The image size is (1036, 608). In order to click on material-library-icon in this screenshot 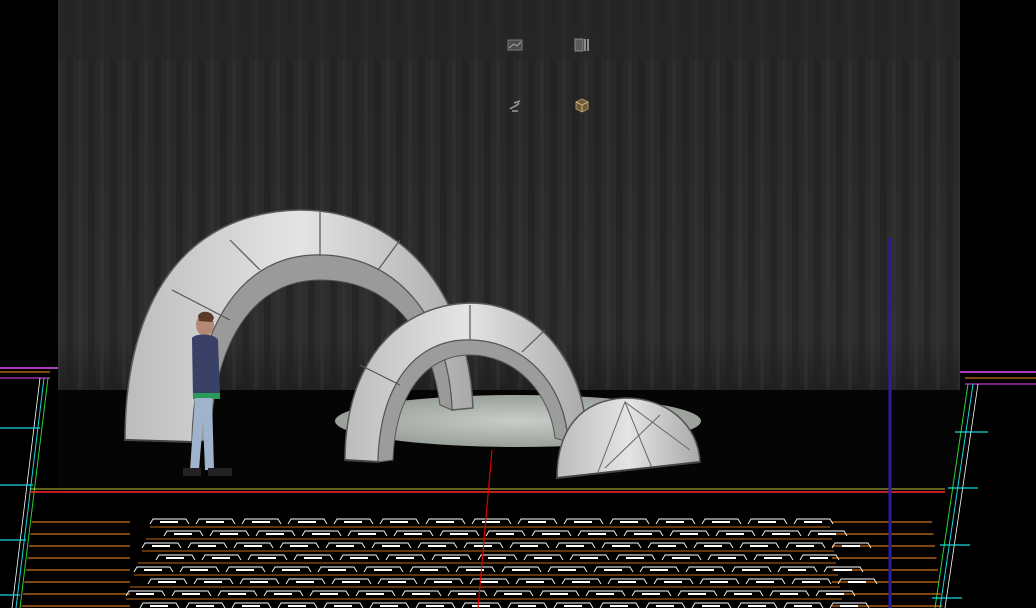, I will do `click(582, 45)`.